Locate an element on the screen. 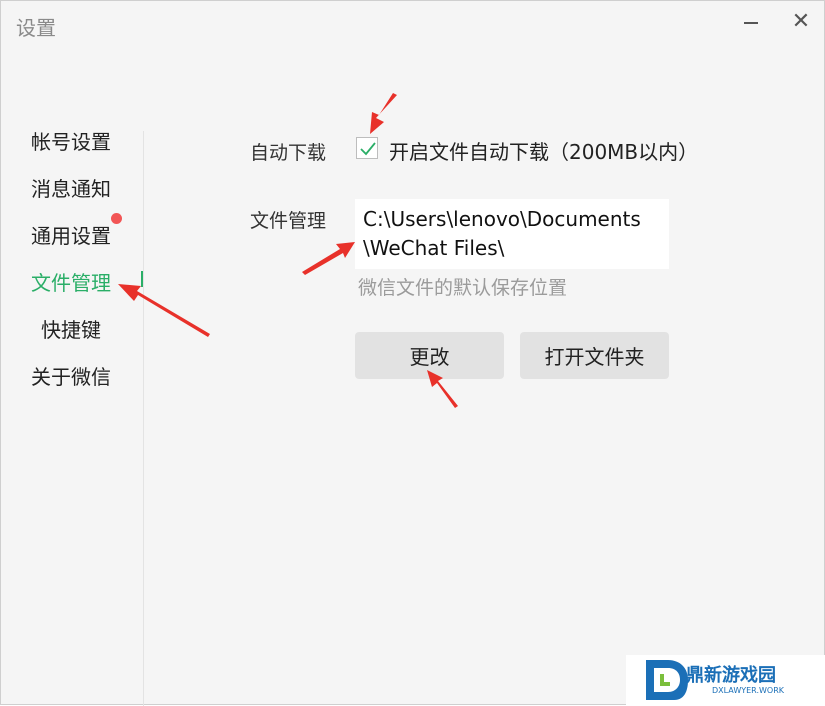 Image resolution: width=825 pixels, height=706 pixels. file-management-label: 文件管理 is located at coordinates (288, 221).